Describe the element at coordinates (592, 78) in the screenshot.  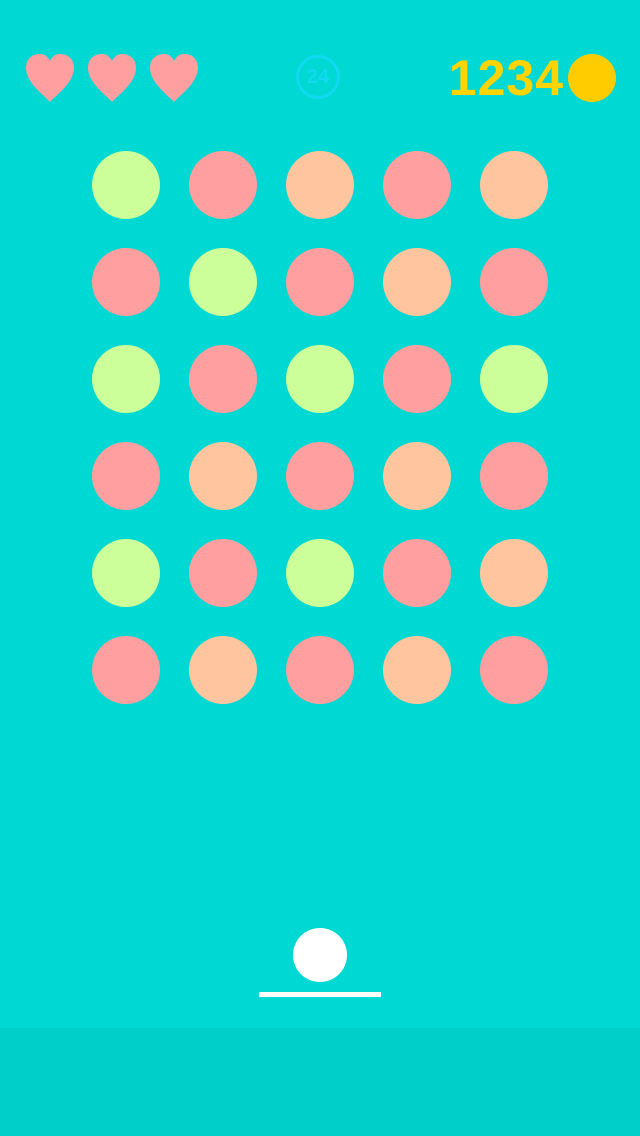
I see `coin-icon` at that location.